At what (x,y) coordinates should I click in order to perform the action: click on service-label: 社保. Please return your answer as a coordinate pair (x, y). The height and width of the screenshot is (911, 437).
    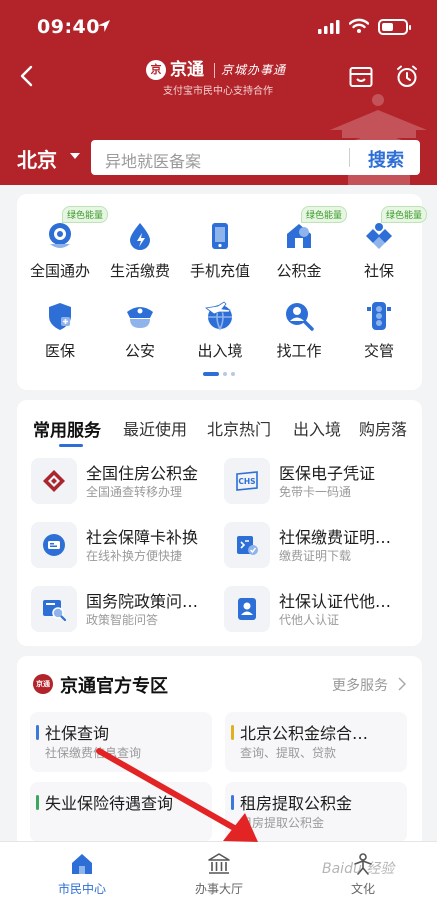
    Looking at the image, I should click on (378, 271).